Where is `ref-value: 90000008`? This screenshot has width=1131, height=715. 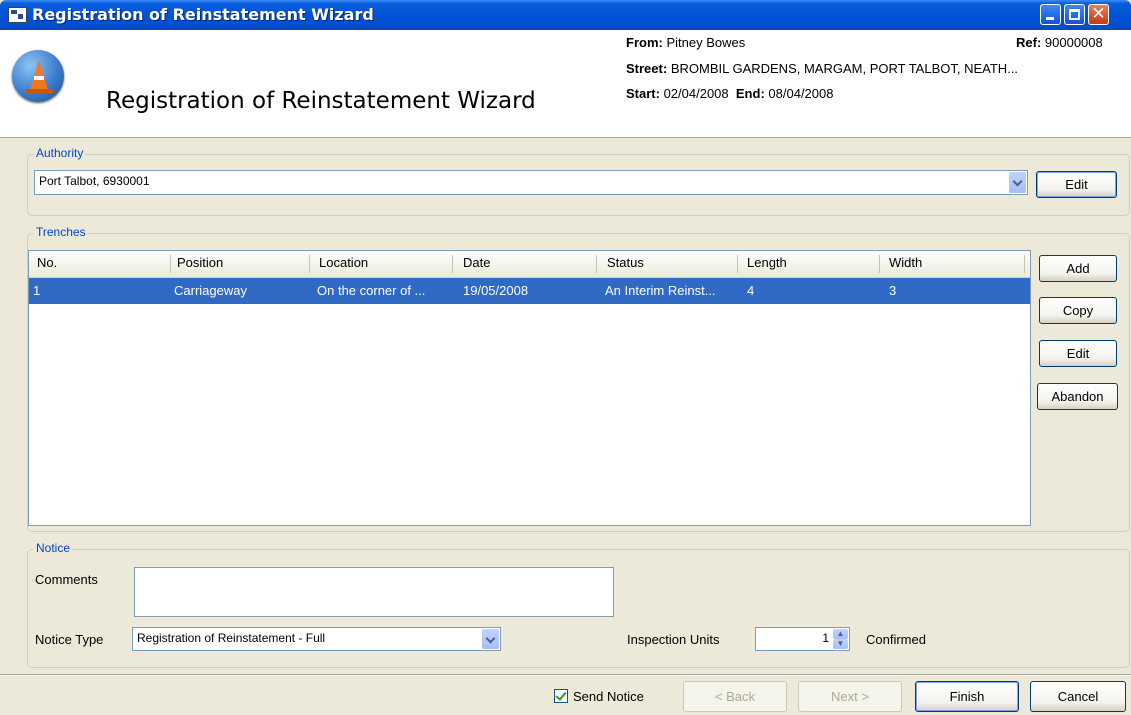 ref-value: 90000008 is located at coordinates (1073, 42).